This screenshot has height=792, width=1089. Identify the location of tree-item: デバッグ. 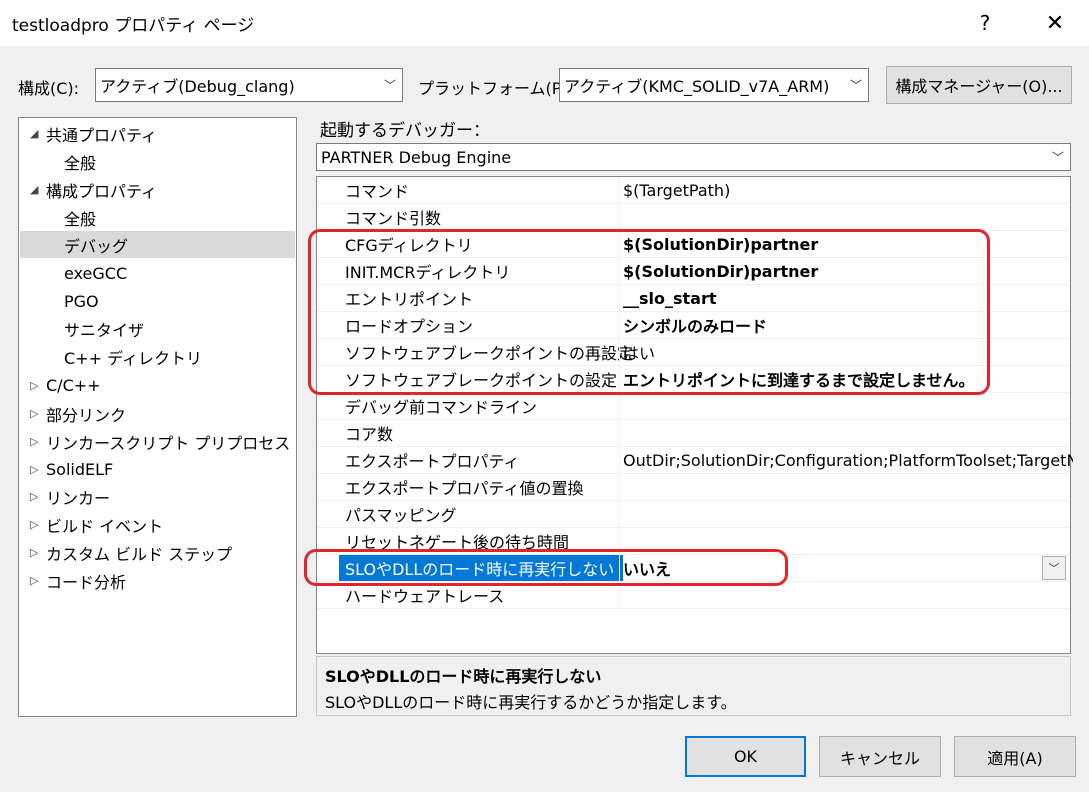
(157, 244).